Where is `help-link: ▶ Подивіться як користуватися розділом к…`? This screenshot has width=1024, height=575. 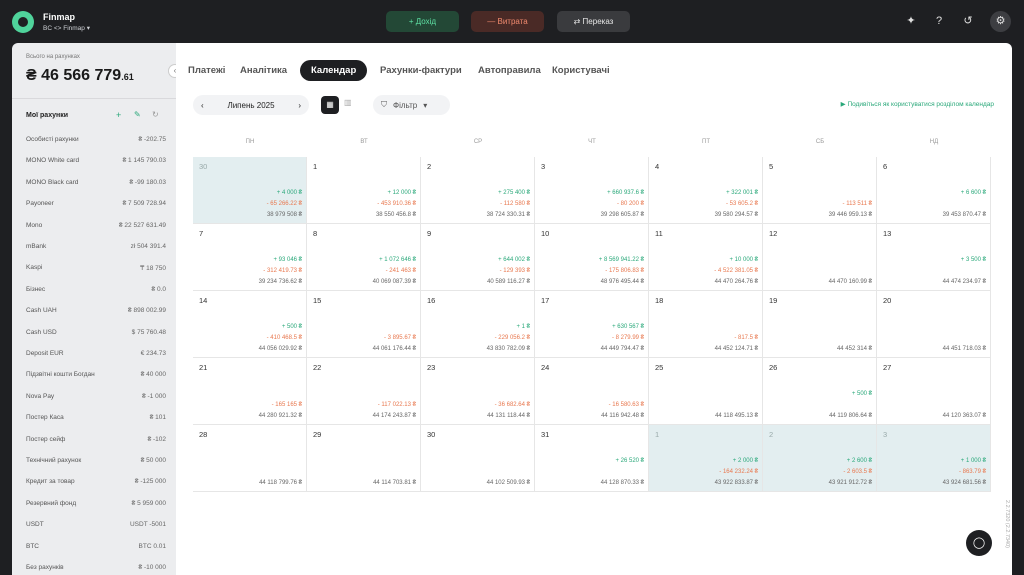 help-link: ▶ Подивіться як користуватися розділом к… is located at coordinates (917, 104).